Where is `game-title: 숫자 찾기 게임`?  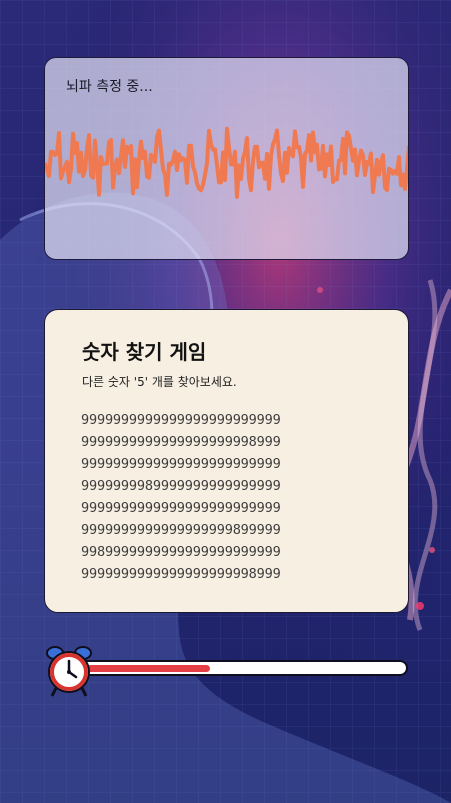 game-title: 숫자 찾기 게임 is located at coordinates (144, 352).